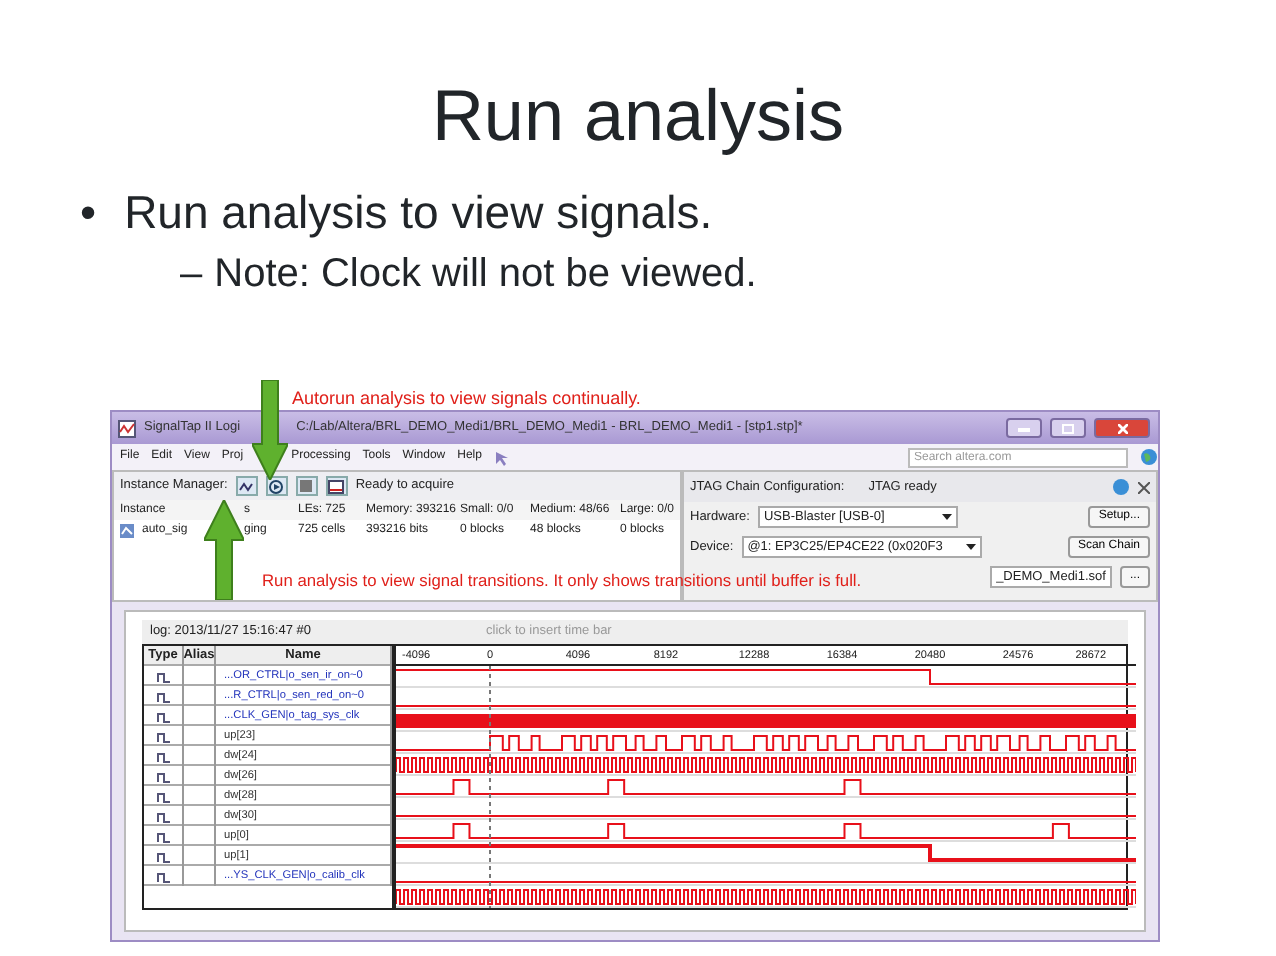 The width and height of the screenshot is (1276, 956). Describe the element at coordinates (485, 275) in the screenshot. I see `bullet-text: Note: Clock will not be viewed.` at that location.